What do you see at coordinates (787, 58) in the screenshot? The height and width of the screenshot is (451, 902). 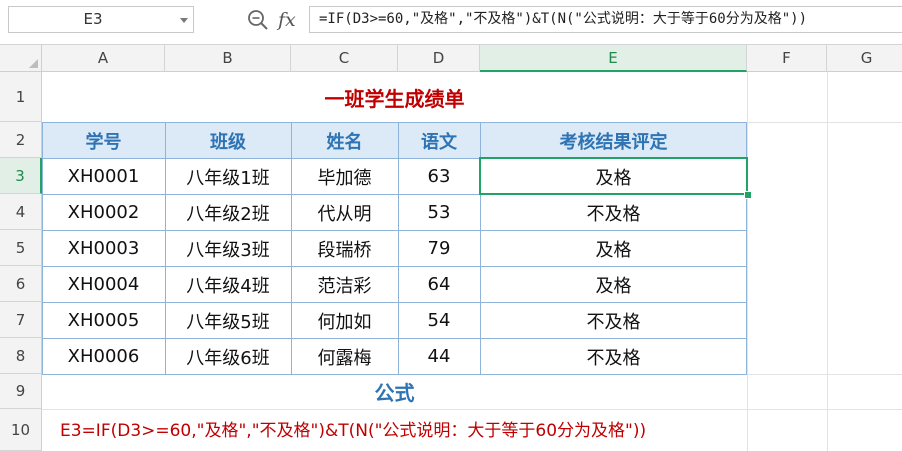 I see `column-header-f: F` at bounding box center [787, 58].